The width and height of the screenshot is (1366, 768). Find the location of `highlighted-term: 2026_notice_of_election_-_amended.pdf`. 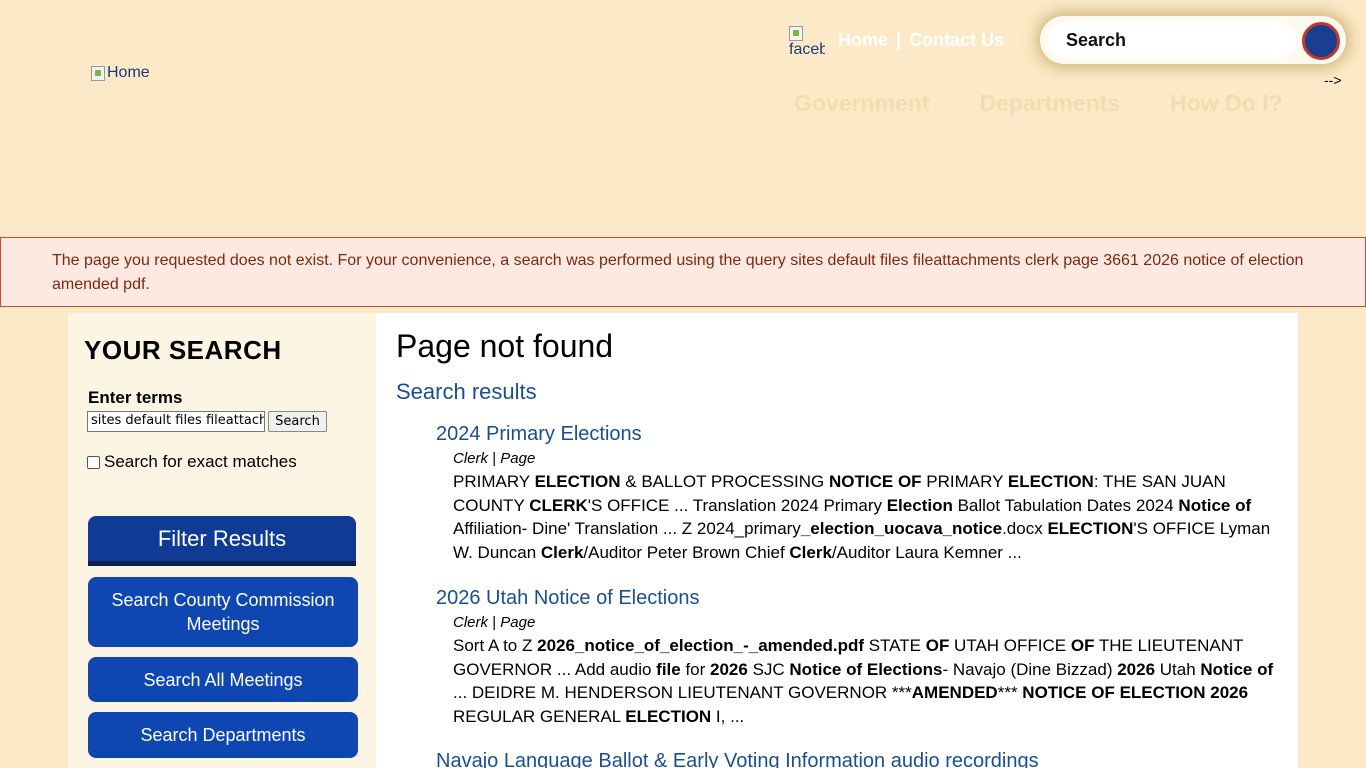

highlighted-term: 2026_notice_of_election_-_amended.pdf is located at coordinates (700, 645).